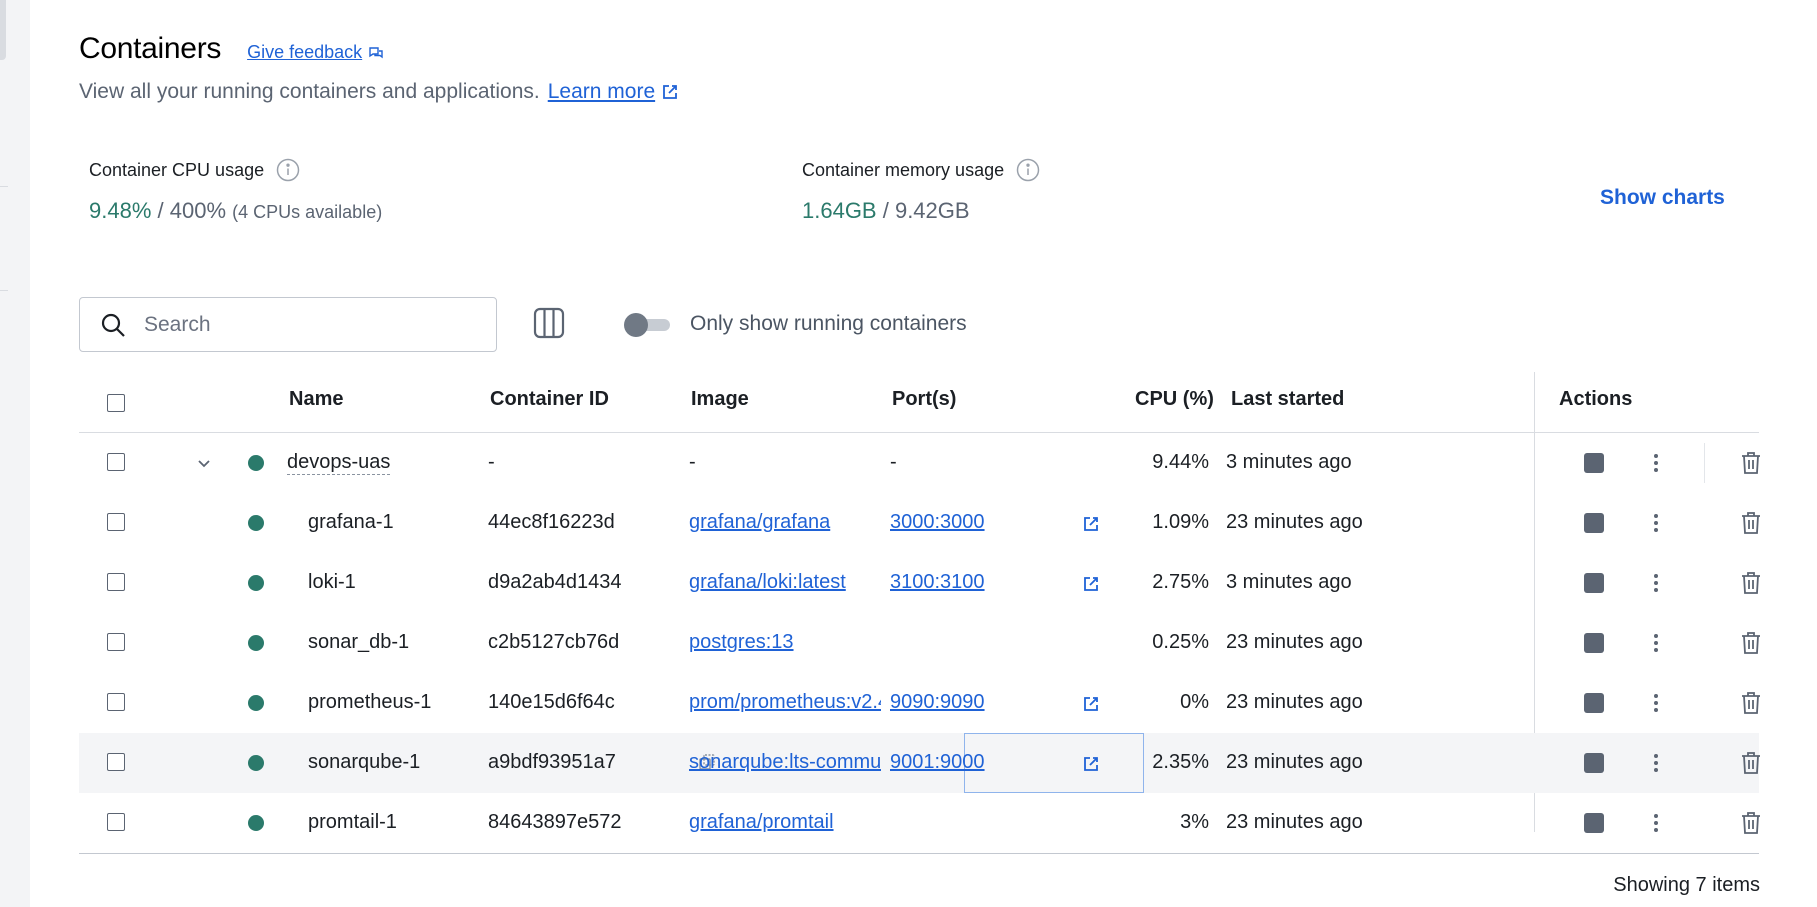  What do you see at coordinates (352, 822) in the screenshot?
I see `container-name: promtail-1` at bounding box center [352, 822].